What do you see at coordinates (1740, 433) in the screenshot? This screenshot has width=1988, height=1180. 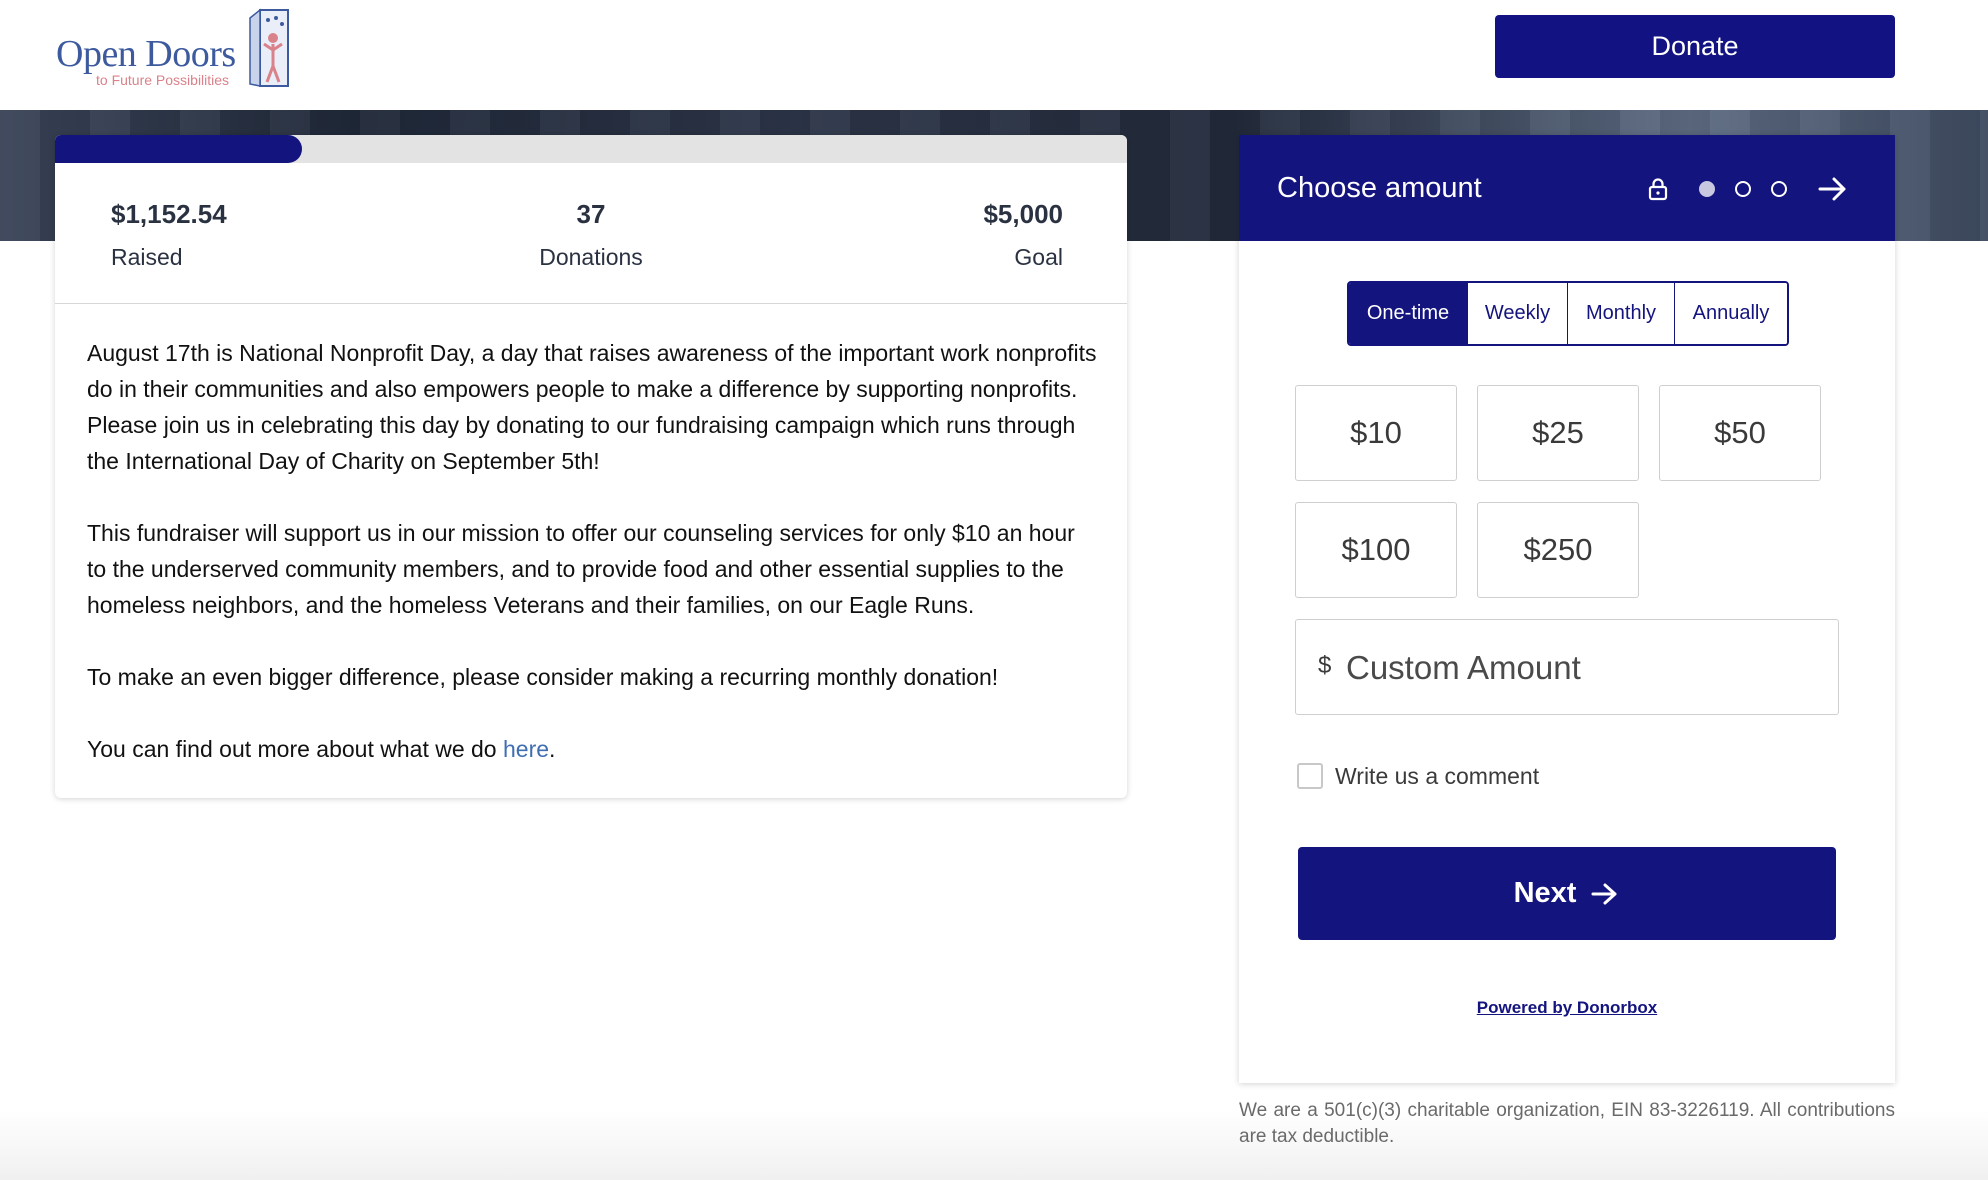 I see `amount-option-50: $50` at bounding box center [1740, 433].